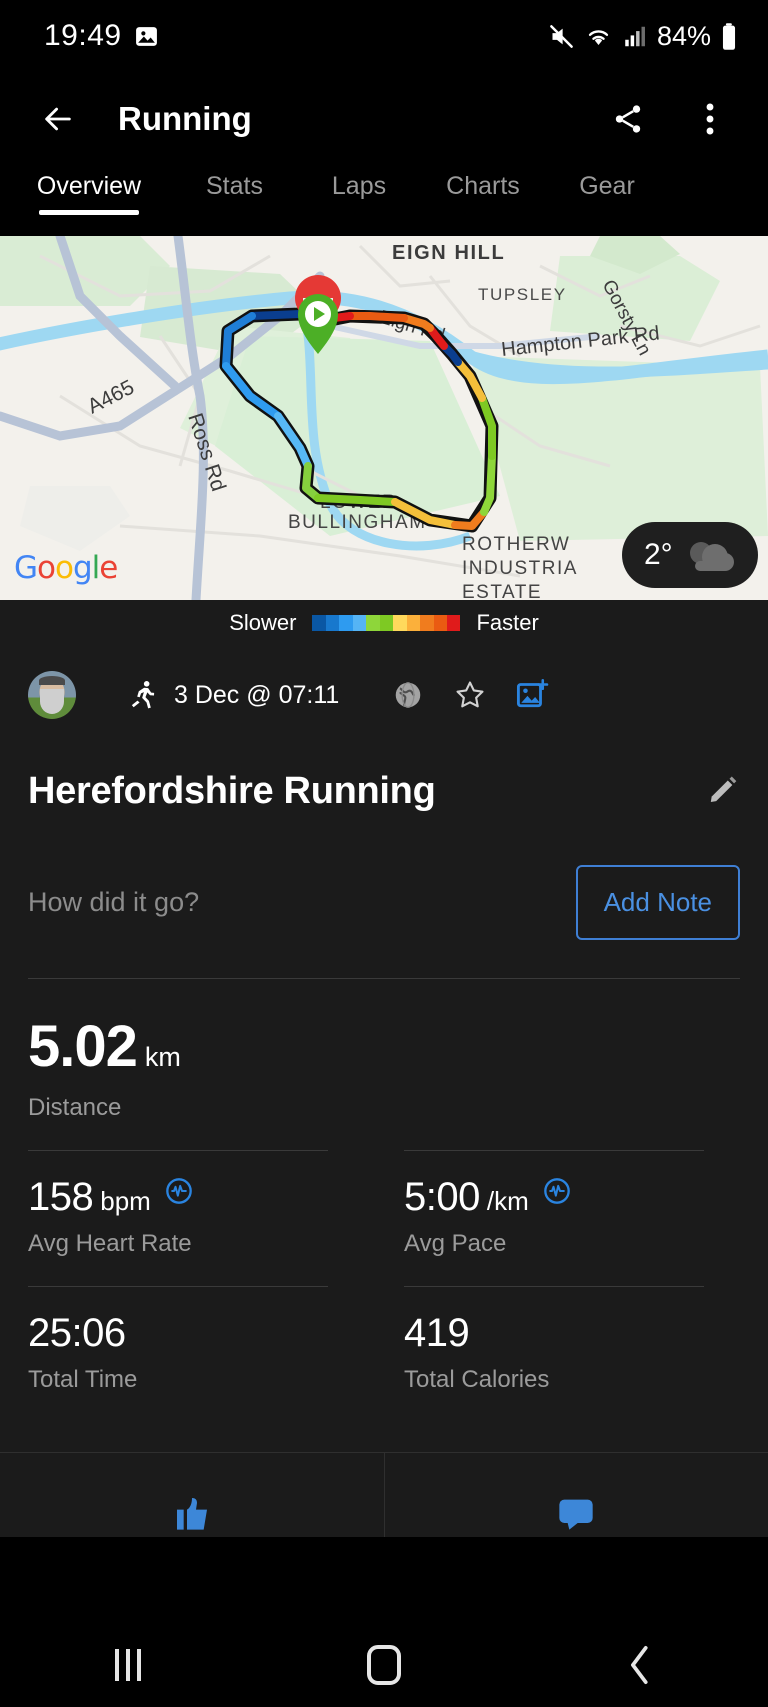  I want to click on running-icon, so click(142, 695).